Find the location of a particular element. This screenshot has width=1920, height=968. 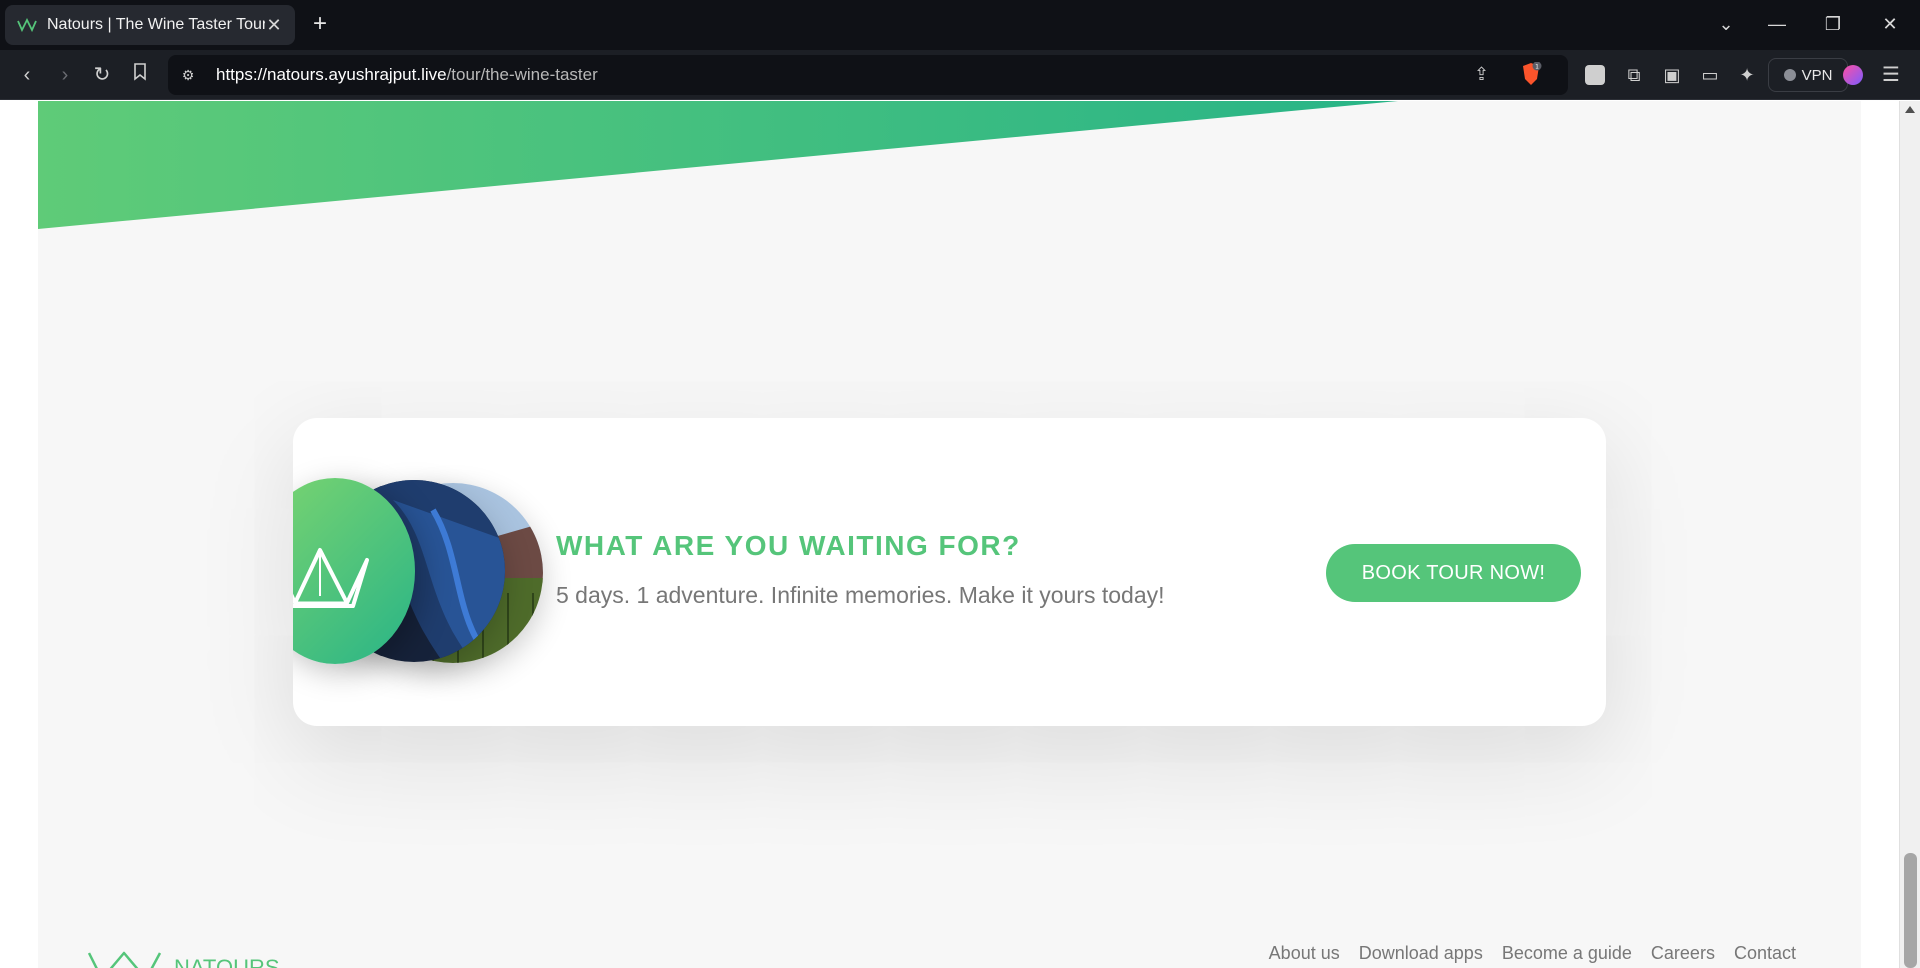

section-green-slant is located at coordinates (718, 165).